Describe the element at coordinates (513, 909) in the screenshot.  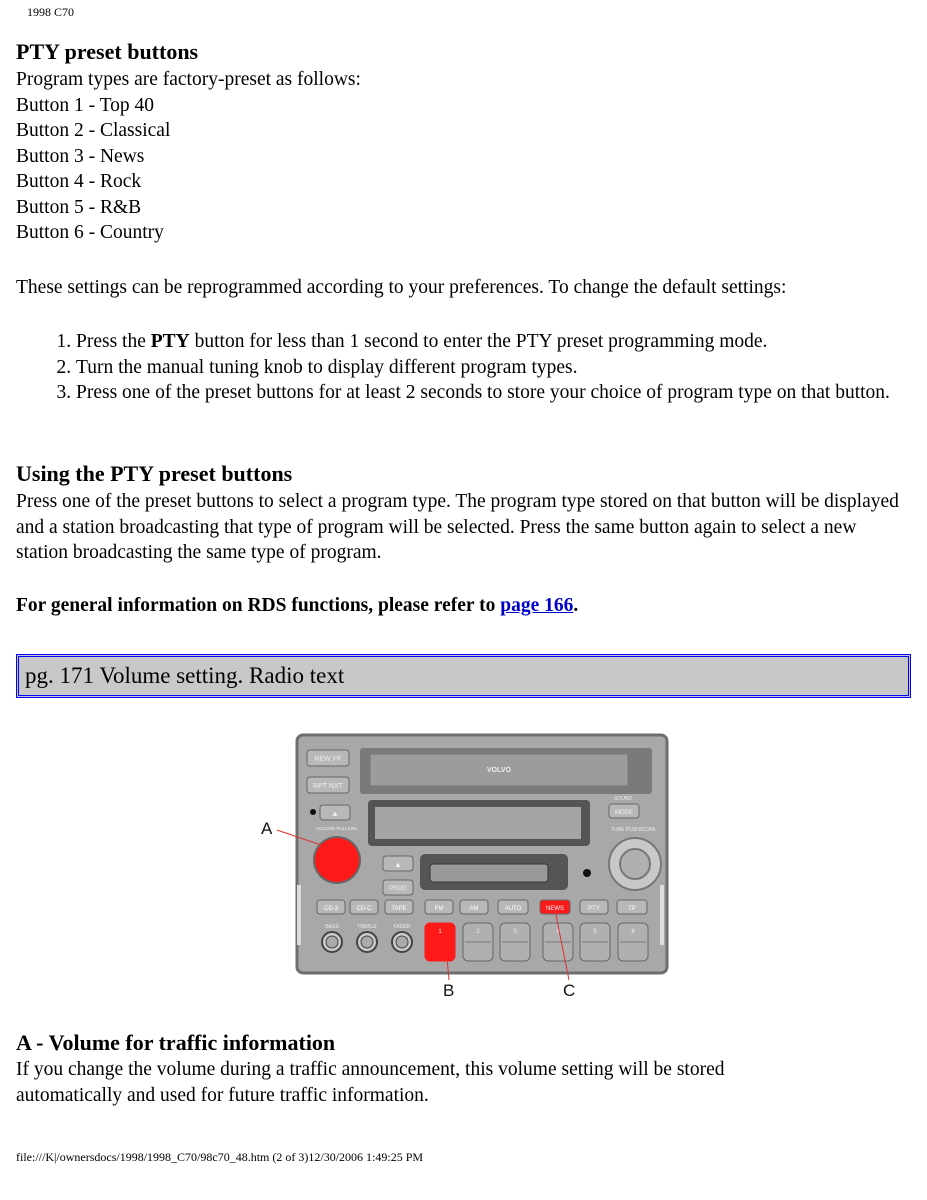
I see `radio-button-label: AUTO` at that location.